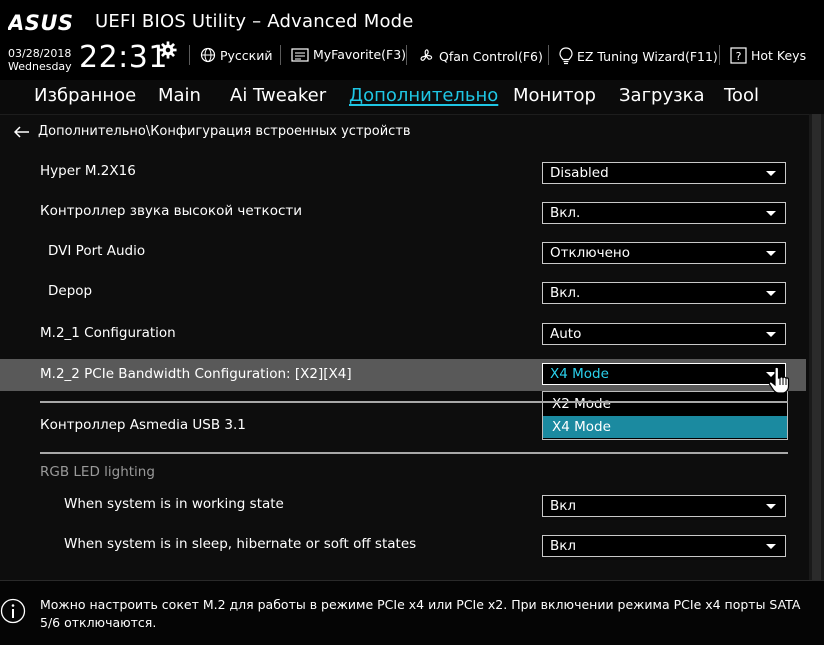 The width and height of the screenshot is (824, 645). What do you see at coordinates (246, 55) in the screenshot?
I see `language-label: Русский` at bounding box center [246, 55].